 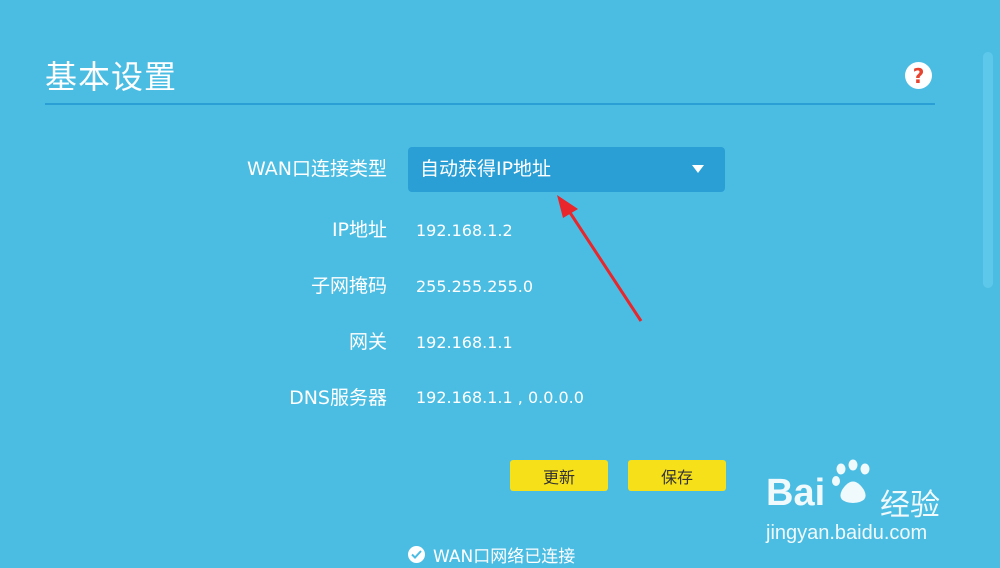 I want to click on watermark-brand-left: Bai, so click(x=796, y=493).